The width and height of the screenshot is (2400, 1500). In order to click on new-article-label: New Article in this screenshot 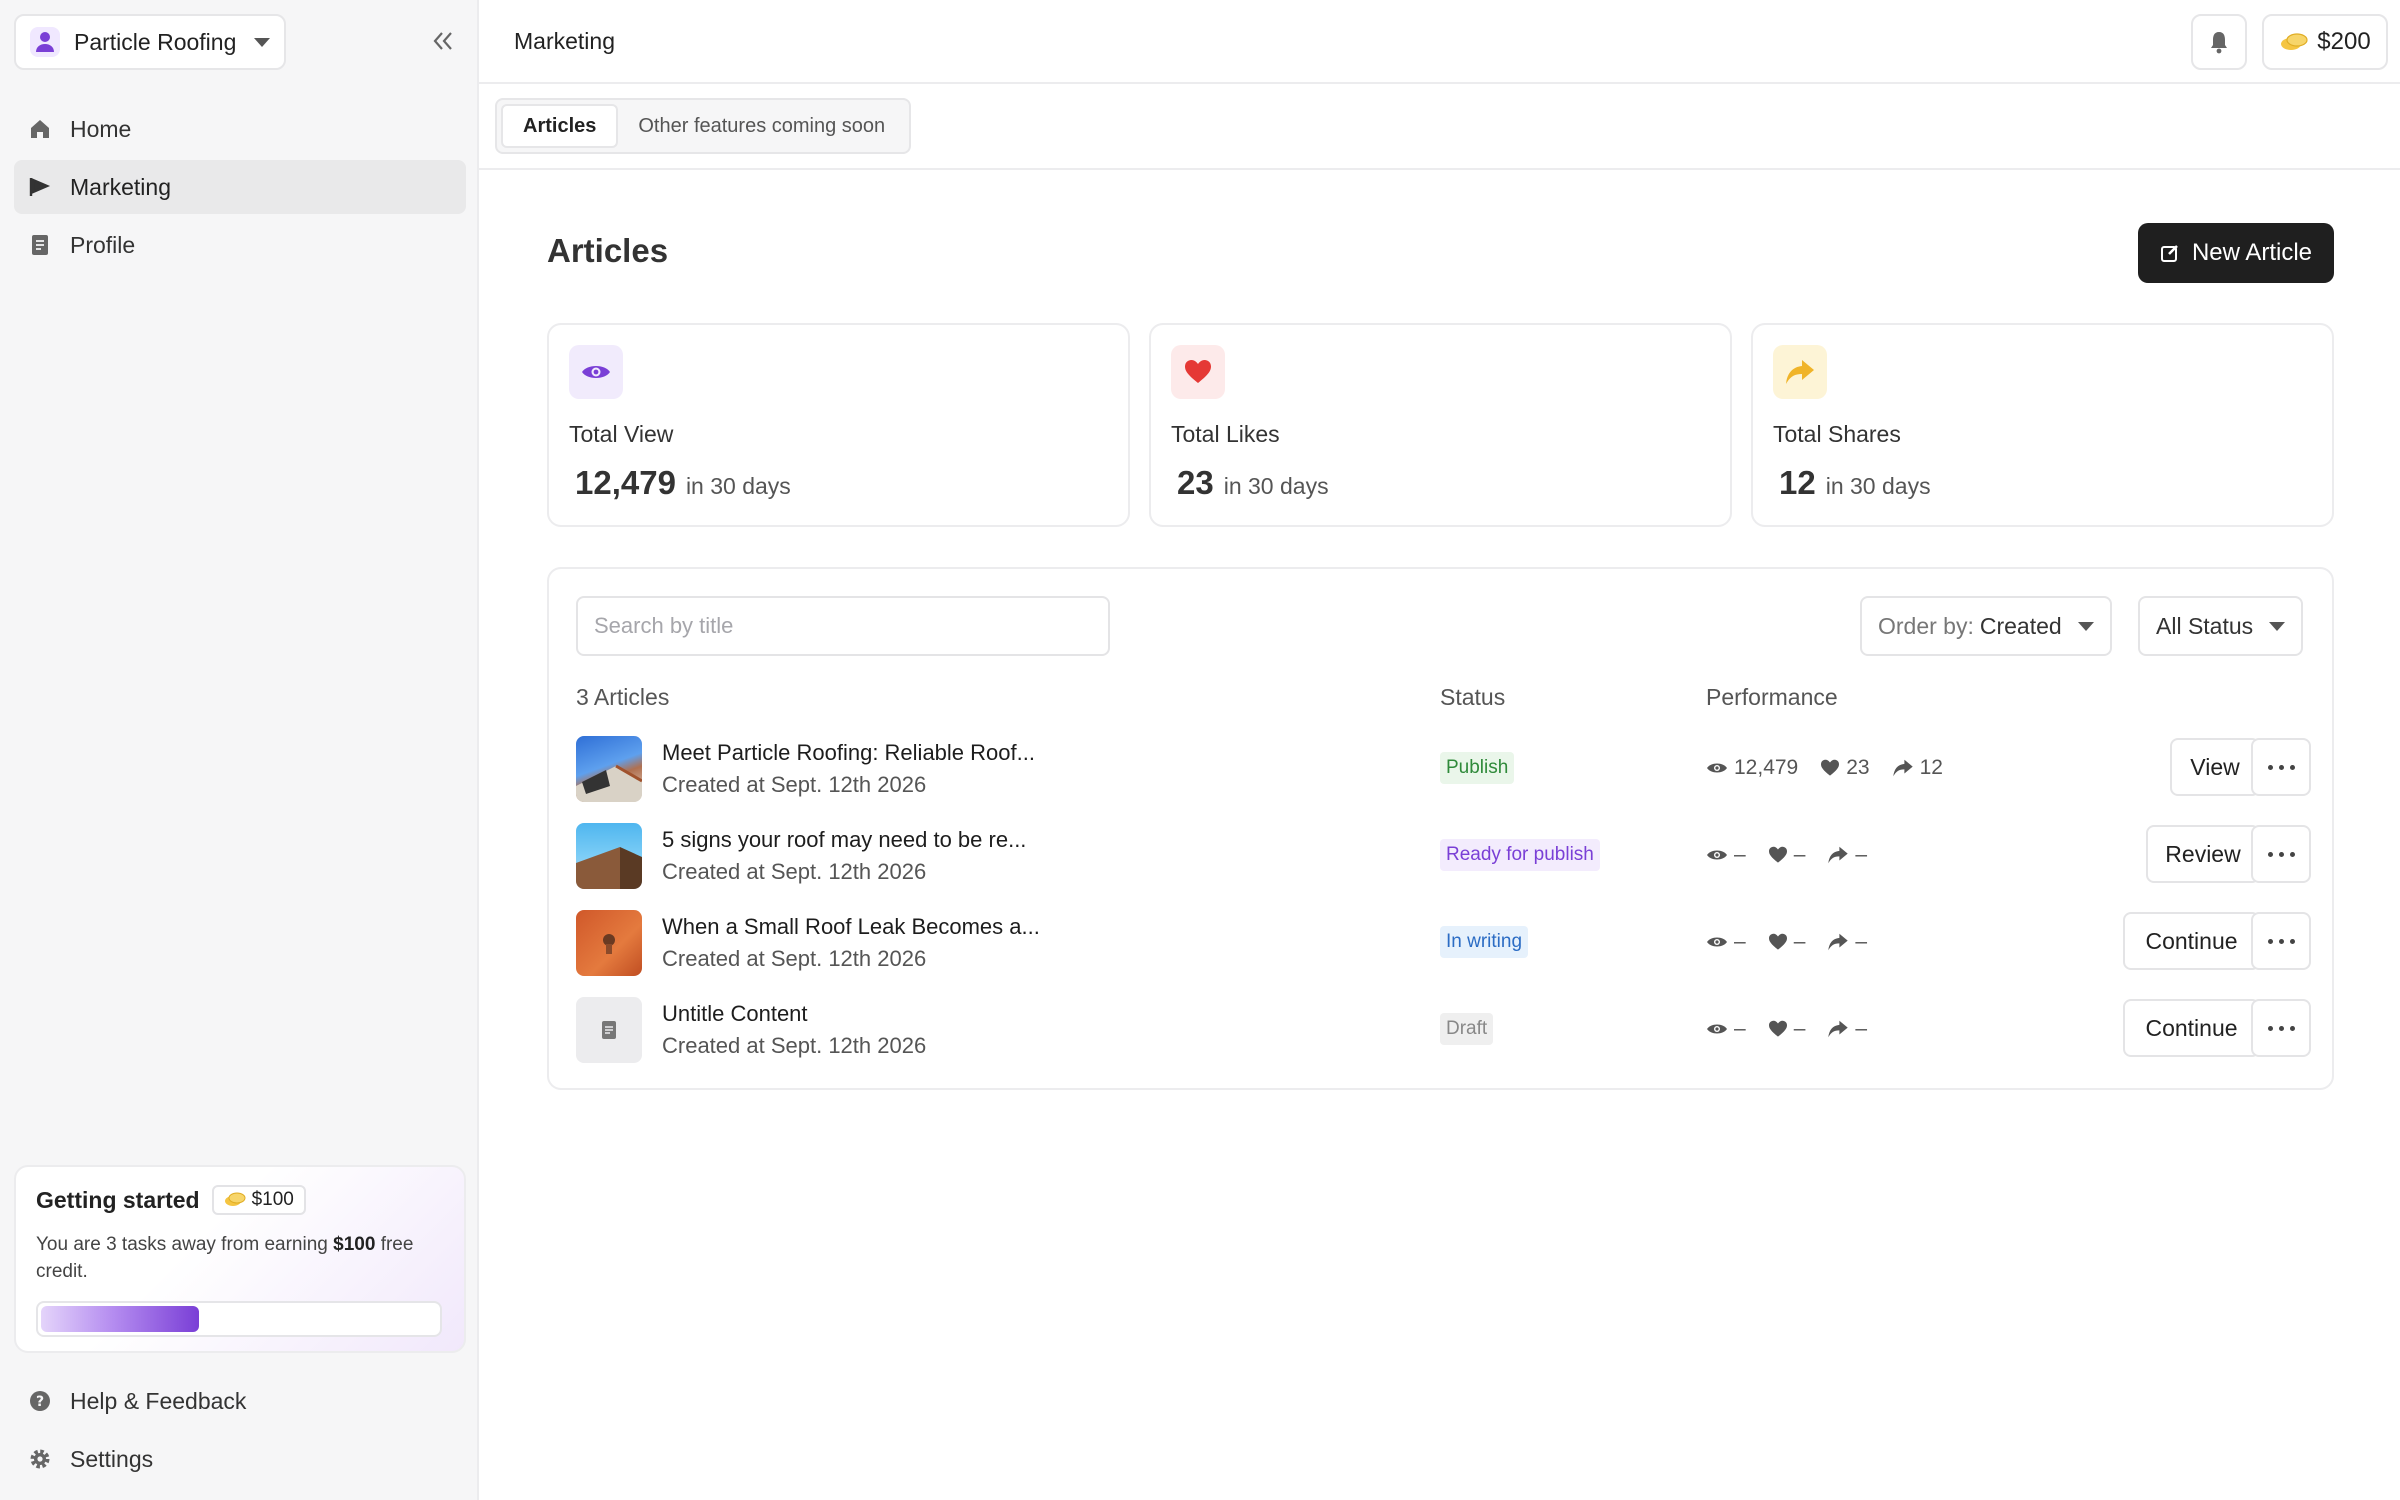, I will do `click(2252, 252)`.